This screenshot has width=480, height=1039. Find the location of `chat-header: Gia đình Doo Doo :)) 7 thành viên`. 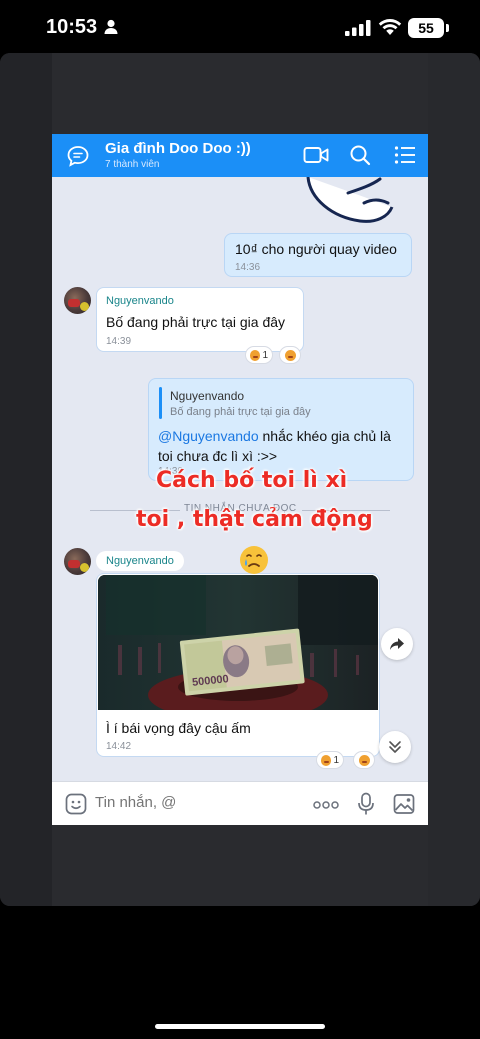

chat-header: Gia đình Doo Doo :)) 7 thành viên is located at coordinates (240, 155).